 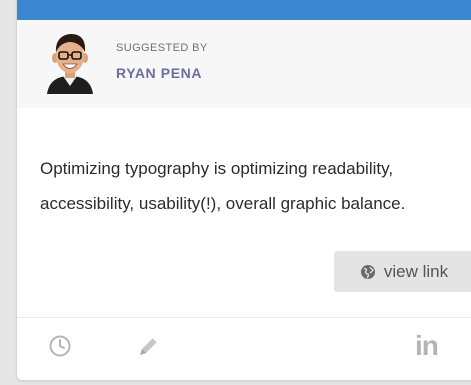 What do you see at coordinates (244, 317) in the screenshot?
I see `footer-divider` at bounding box center [244, 317].